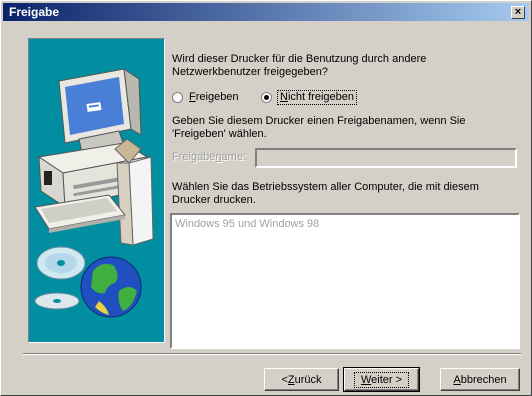 This screenshot has width=532, height=396. What do you see at coordinates (34, 12) in the screenshot?
I see `window-title: Freigabe` at bounding box center [34, 12].